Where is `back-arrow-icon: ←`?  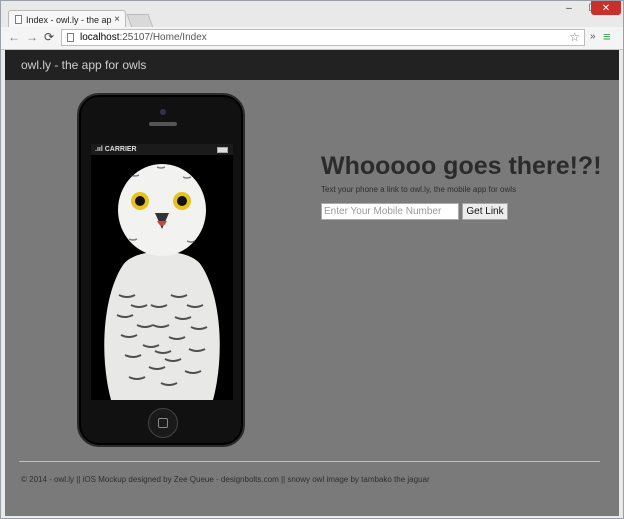
back-arrow-icon: ← is located at coordinates (14, 37).